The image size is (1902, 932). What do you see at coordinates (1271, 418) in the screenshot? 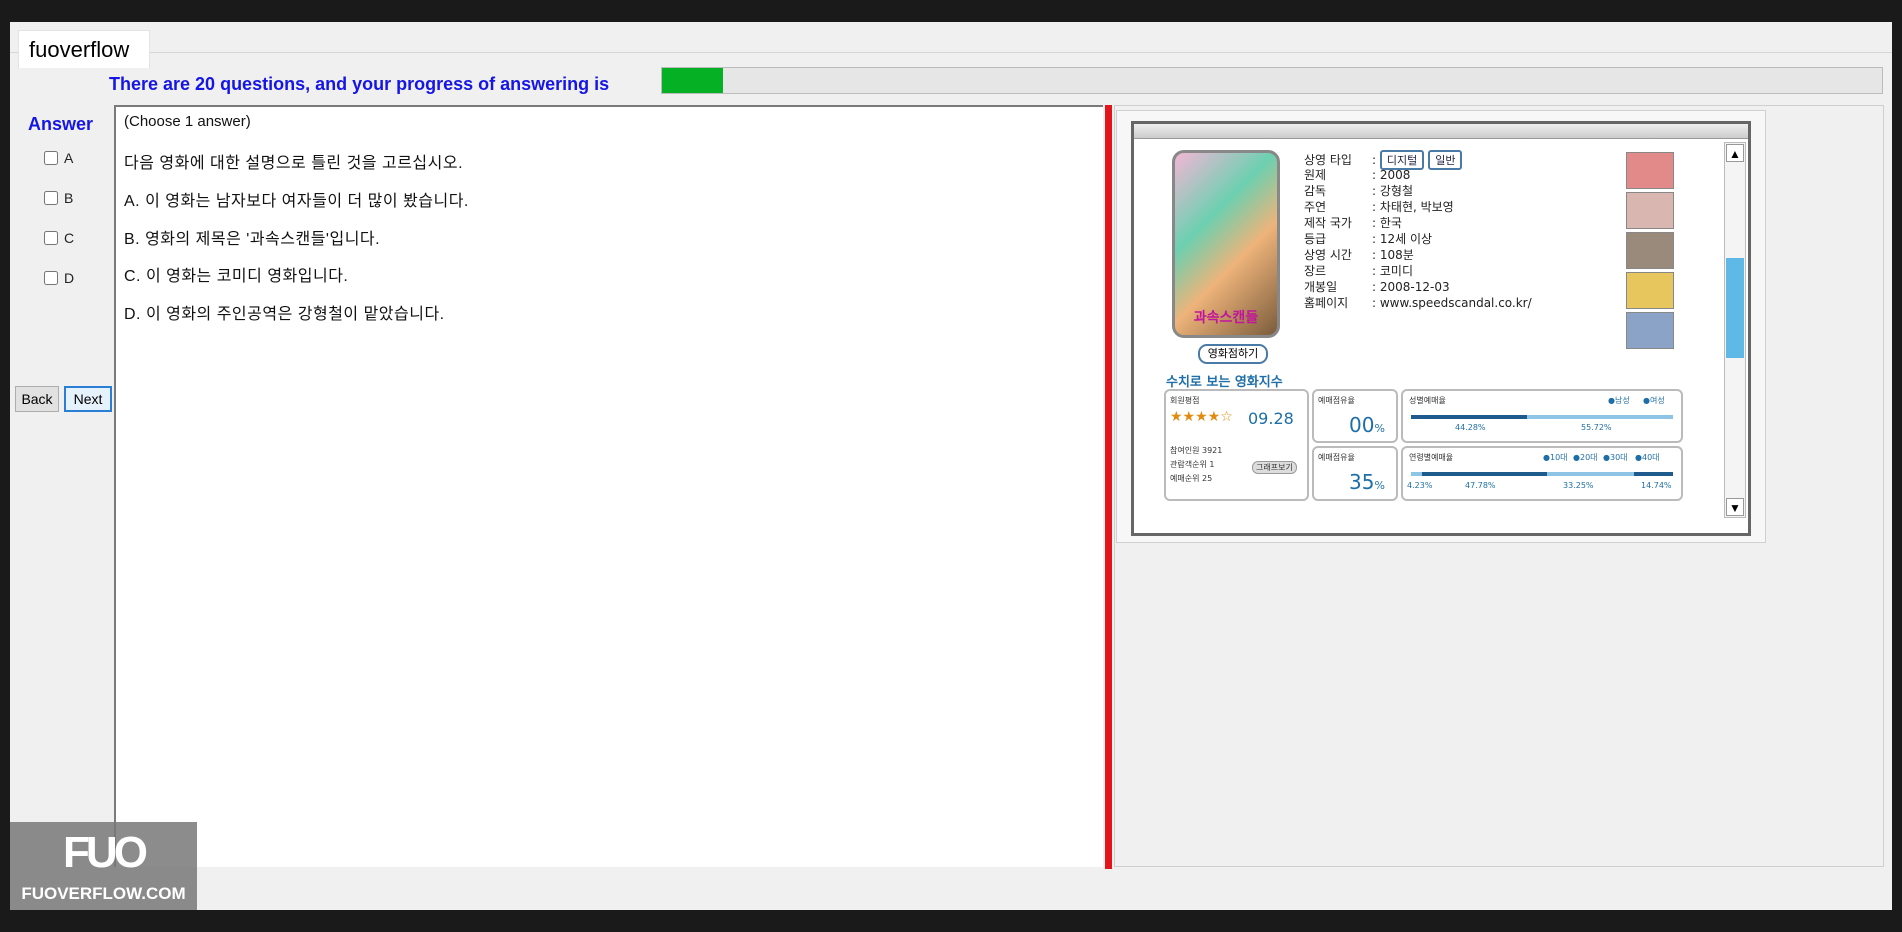
I see `rating-score: 09.28` at bounding box center [1271, 418].